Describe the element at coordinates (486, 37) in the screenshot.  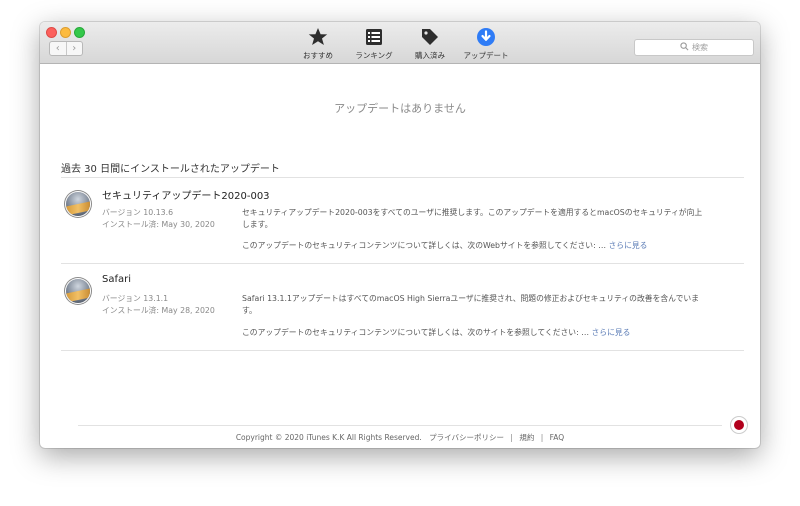
I see `download-icon` at that location.